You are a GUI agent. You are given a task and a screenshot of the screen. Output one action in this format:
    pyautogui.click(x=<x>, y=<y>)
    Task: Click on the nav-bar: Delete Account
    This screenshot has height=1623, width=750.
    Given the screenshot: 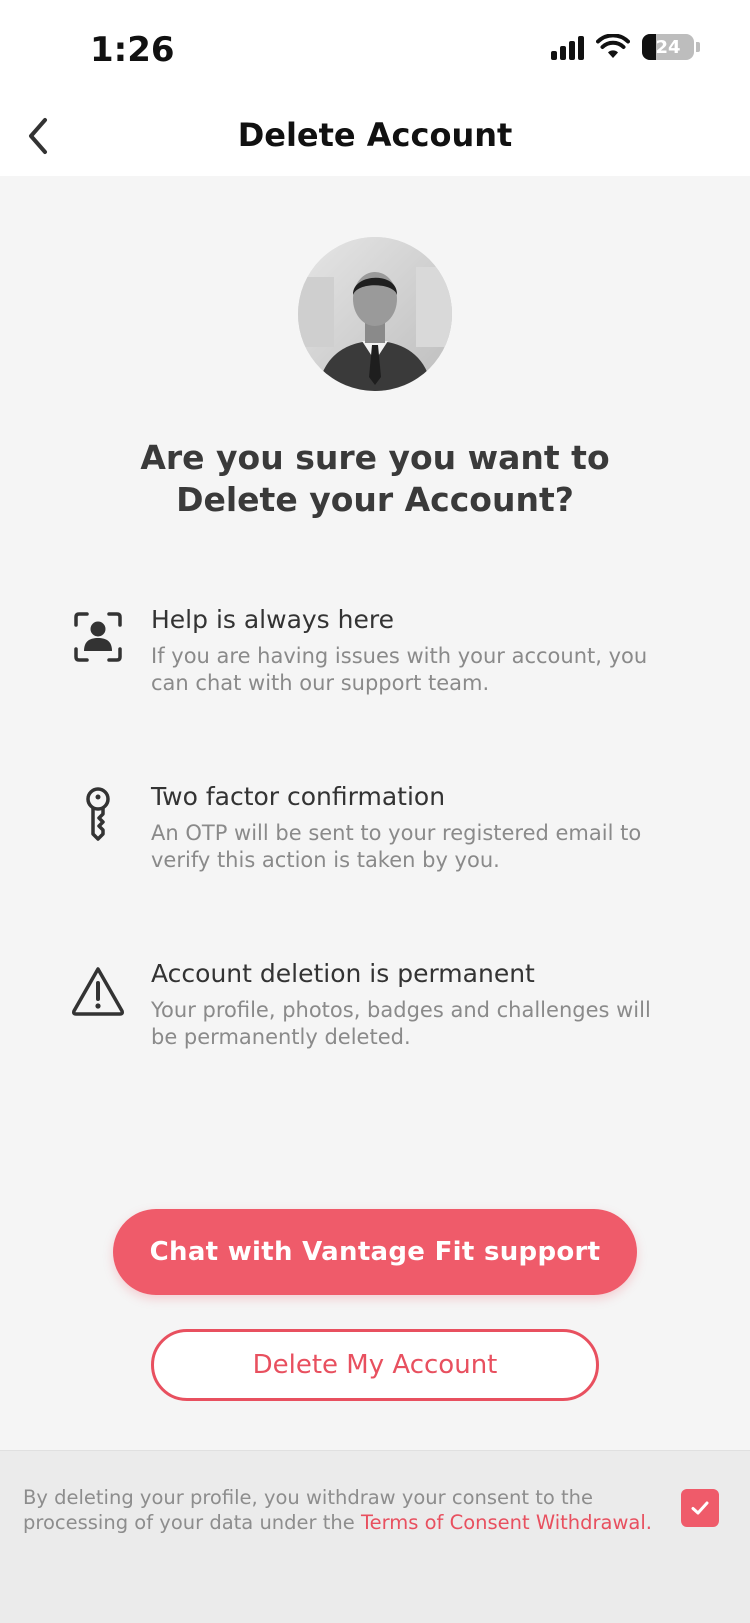 What is the action you would take?
    pyautogui.click(x=375, y=138)
    